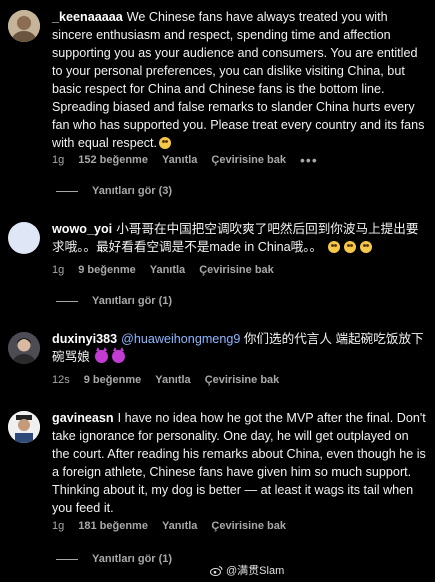  I want to click on watermark-text: @满贯Slam, so click(255, 571).